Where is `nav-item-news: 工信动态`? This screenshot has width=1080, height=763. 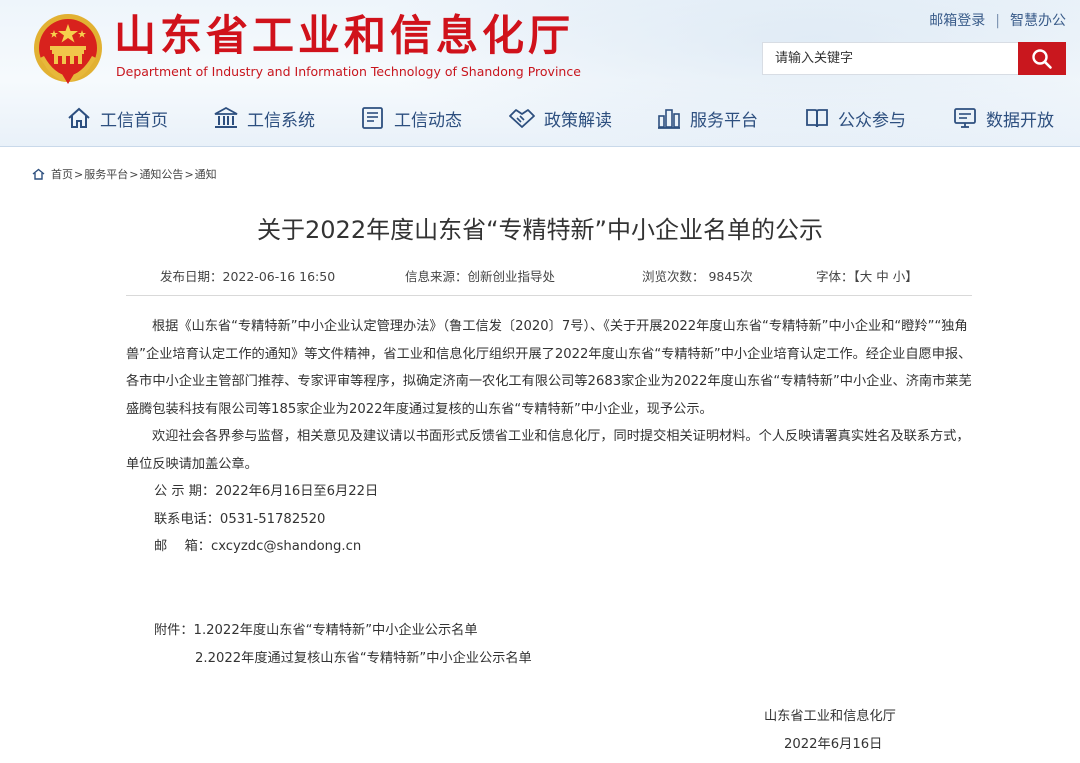
nav-item-news: 工信动态 is located at coordinates (411, 118).